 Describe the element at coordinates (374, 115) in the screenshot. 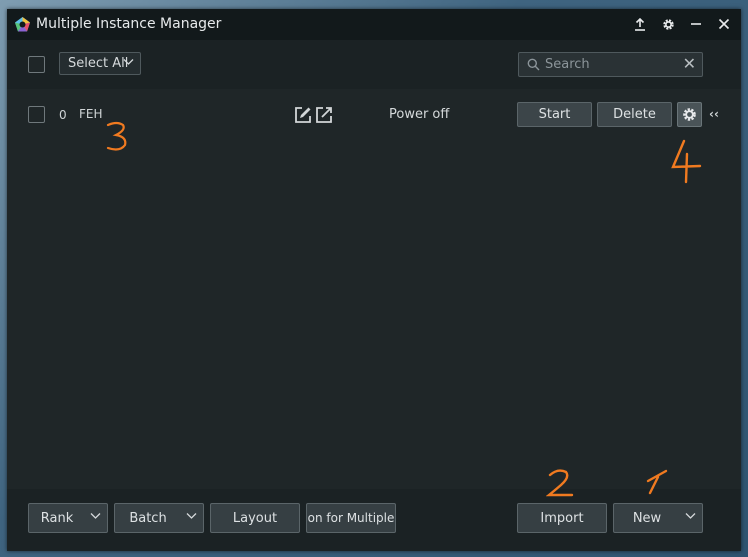

I see `instance-row: 0 FEH Power off Start Delete ‹‹` at that location.